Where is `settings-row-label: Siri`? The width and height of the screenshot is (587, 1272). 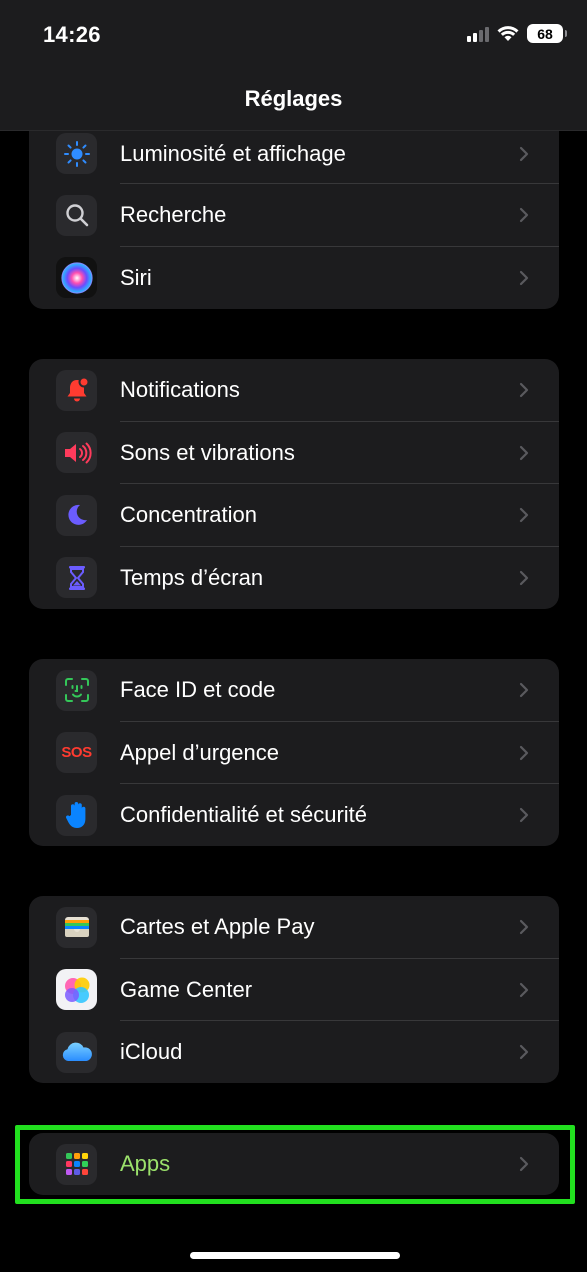 settings-row-label: Siri is located at coordinates (136, 277).